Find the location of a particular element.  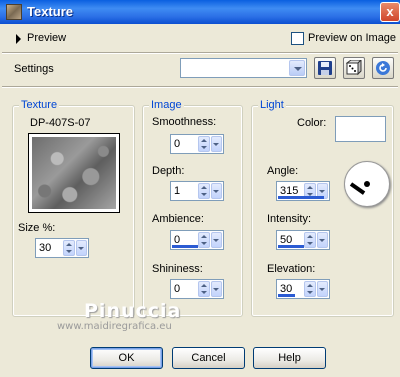

elevation-label: Elevation: is located at coordinates (291, 269).